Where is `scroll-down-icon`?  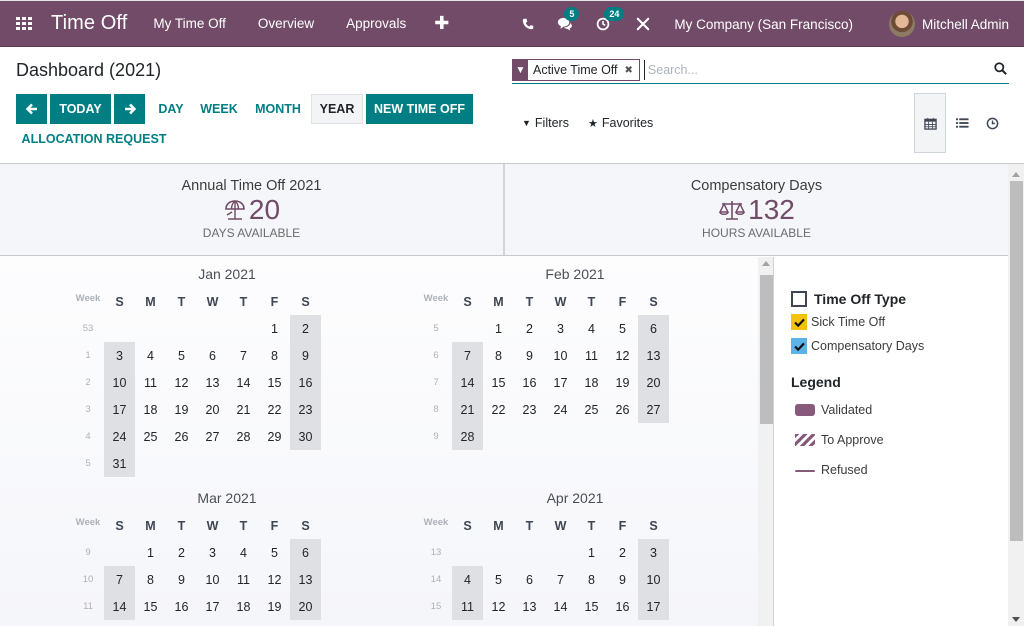 scroll-down-icon is located at coordinates (1016, 619).